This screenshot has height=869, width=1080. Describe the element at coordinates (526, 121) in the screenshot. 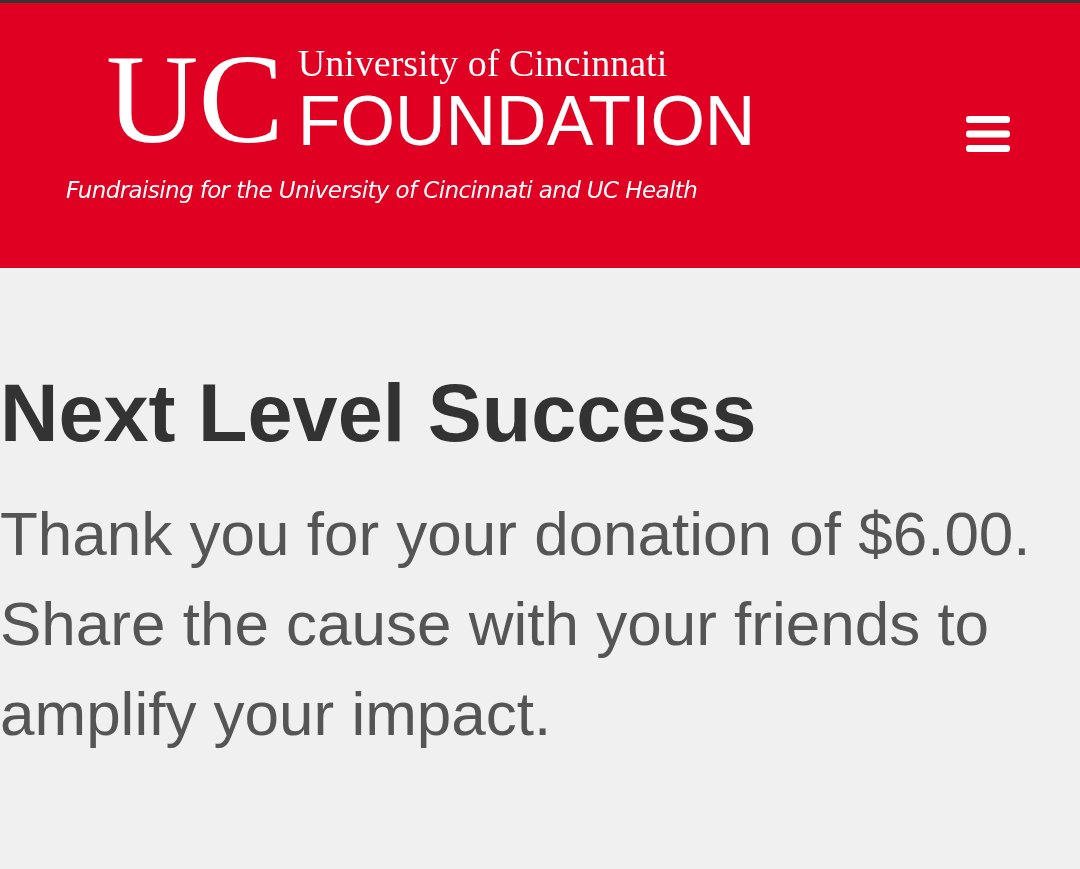

I see `logo-title: FOUNDATION` at that location.